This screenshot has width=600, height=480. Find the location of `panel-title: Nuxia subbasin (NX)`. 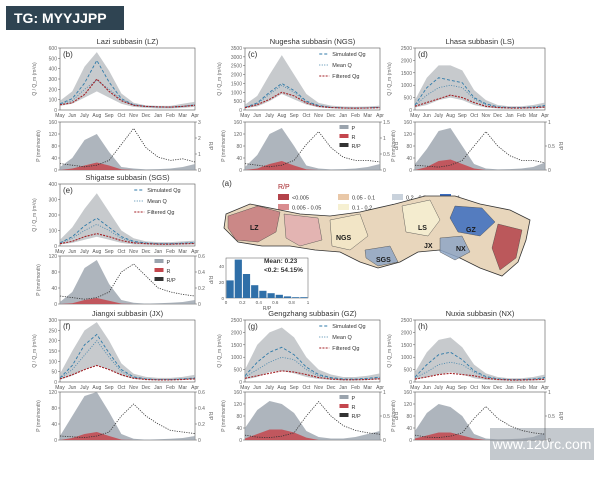

panel-title: Nuxia subbasin (NX) is located at coordinates (480, 313).